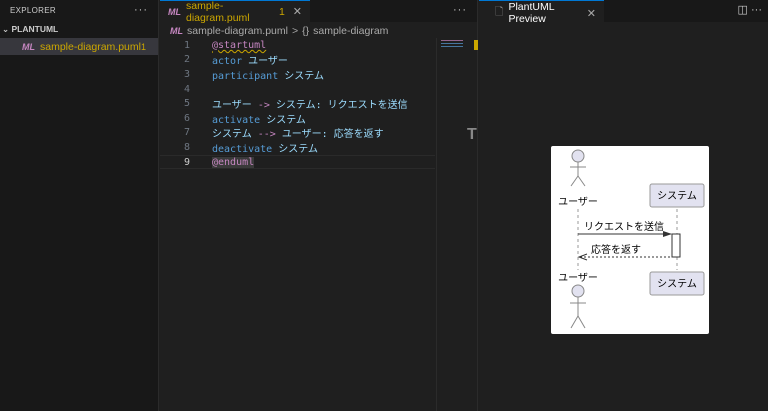 This screenshot has width=768, height=411. I want to click on line-number: 2, so click(186, 60).